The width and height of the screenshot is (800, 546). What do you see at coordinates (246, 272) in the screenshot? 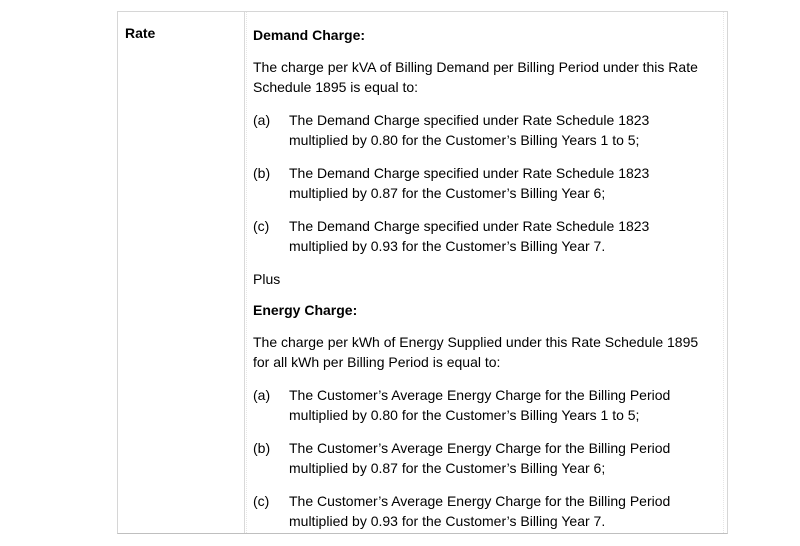
I see `column-divider` at bounding box center [246, 272].